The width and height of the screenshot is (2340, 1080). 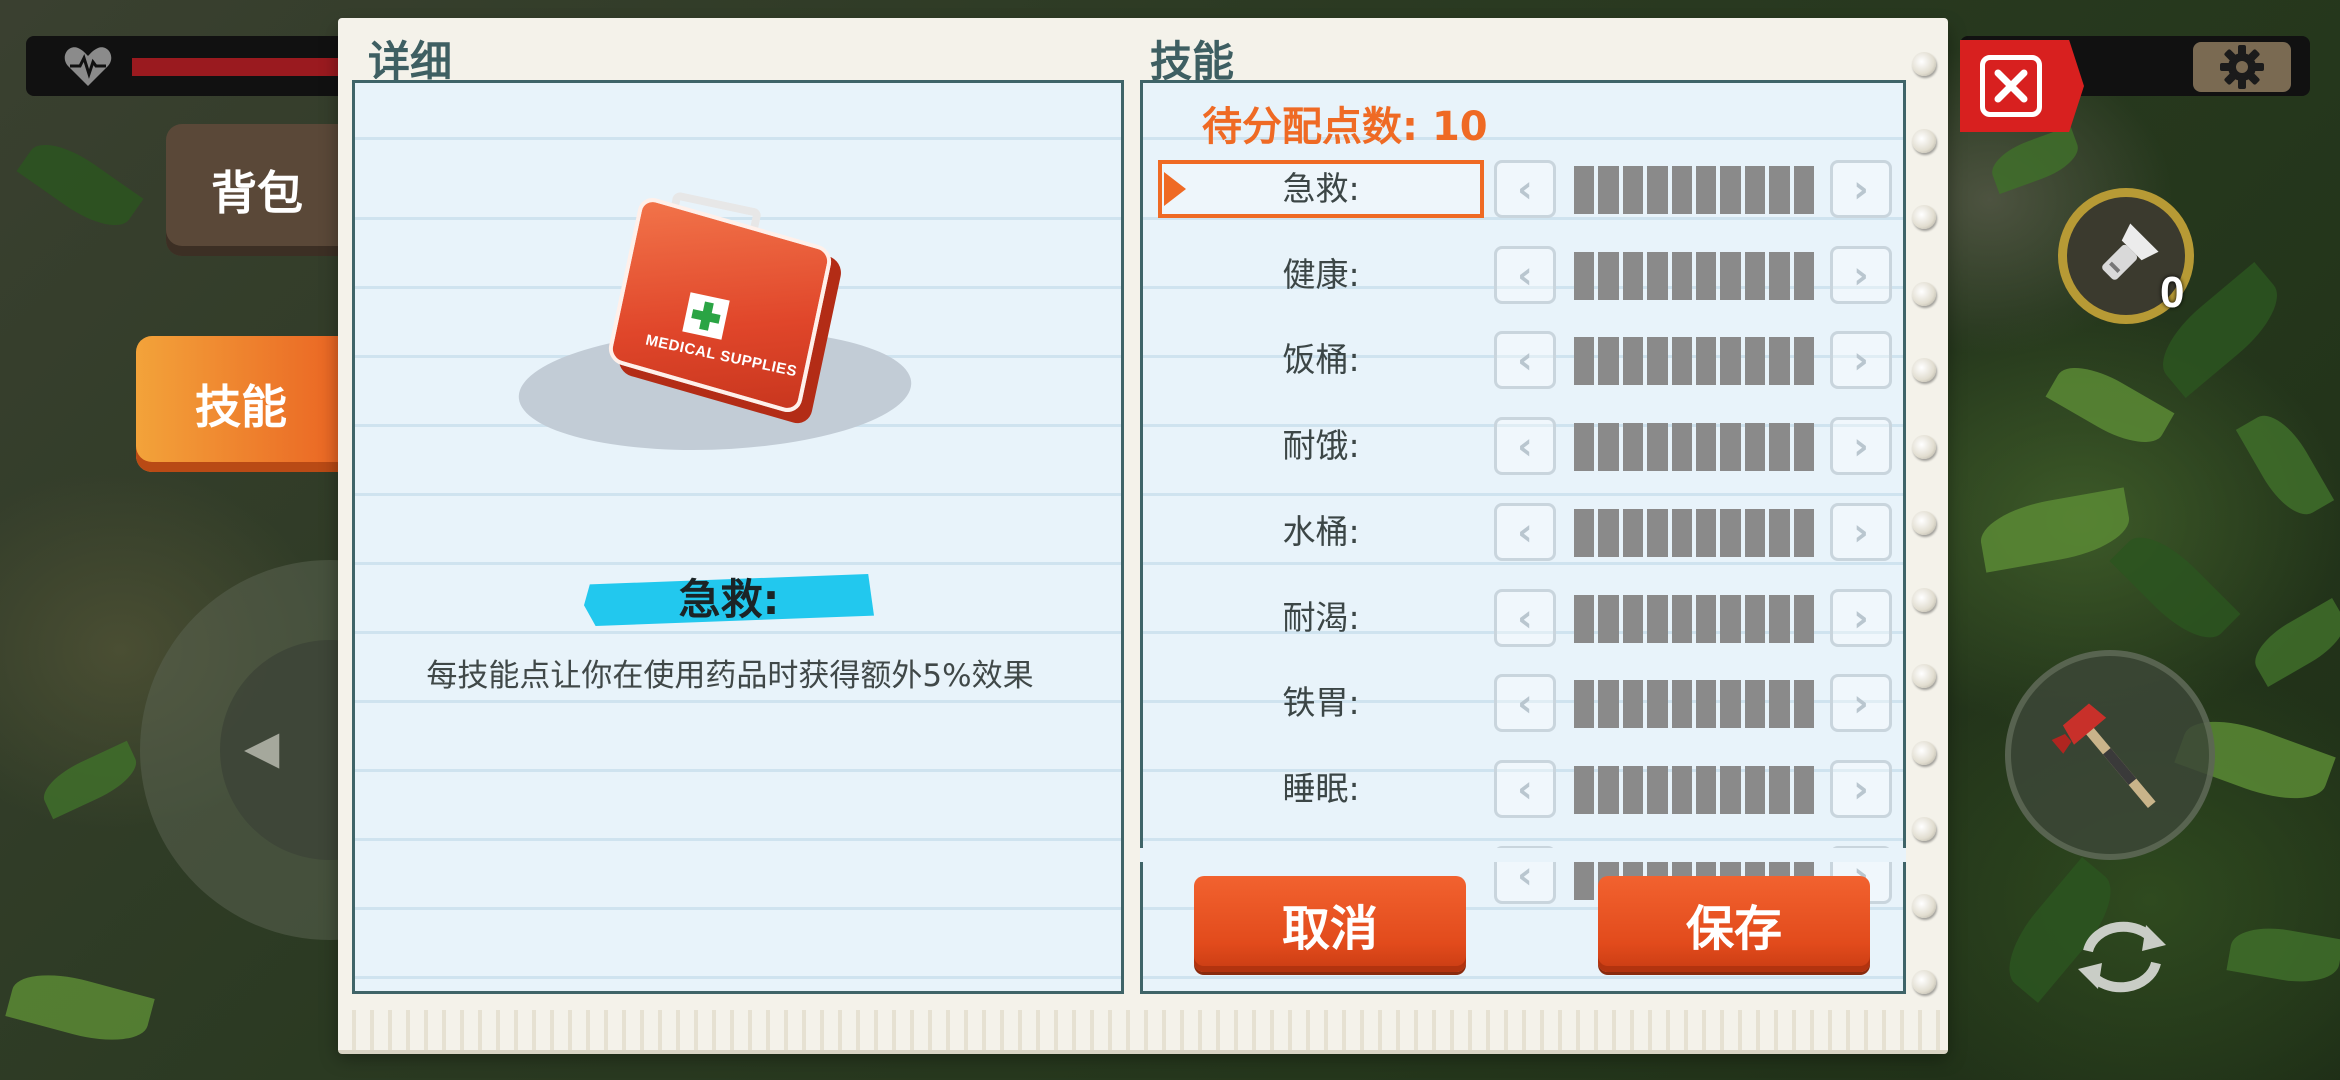 What do you see at coordinates (1321, 617) in the screenshot?
I see `skill-label: 耐渴:` at bounding box center [1321, 617].